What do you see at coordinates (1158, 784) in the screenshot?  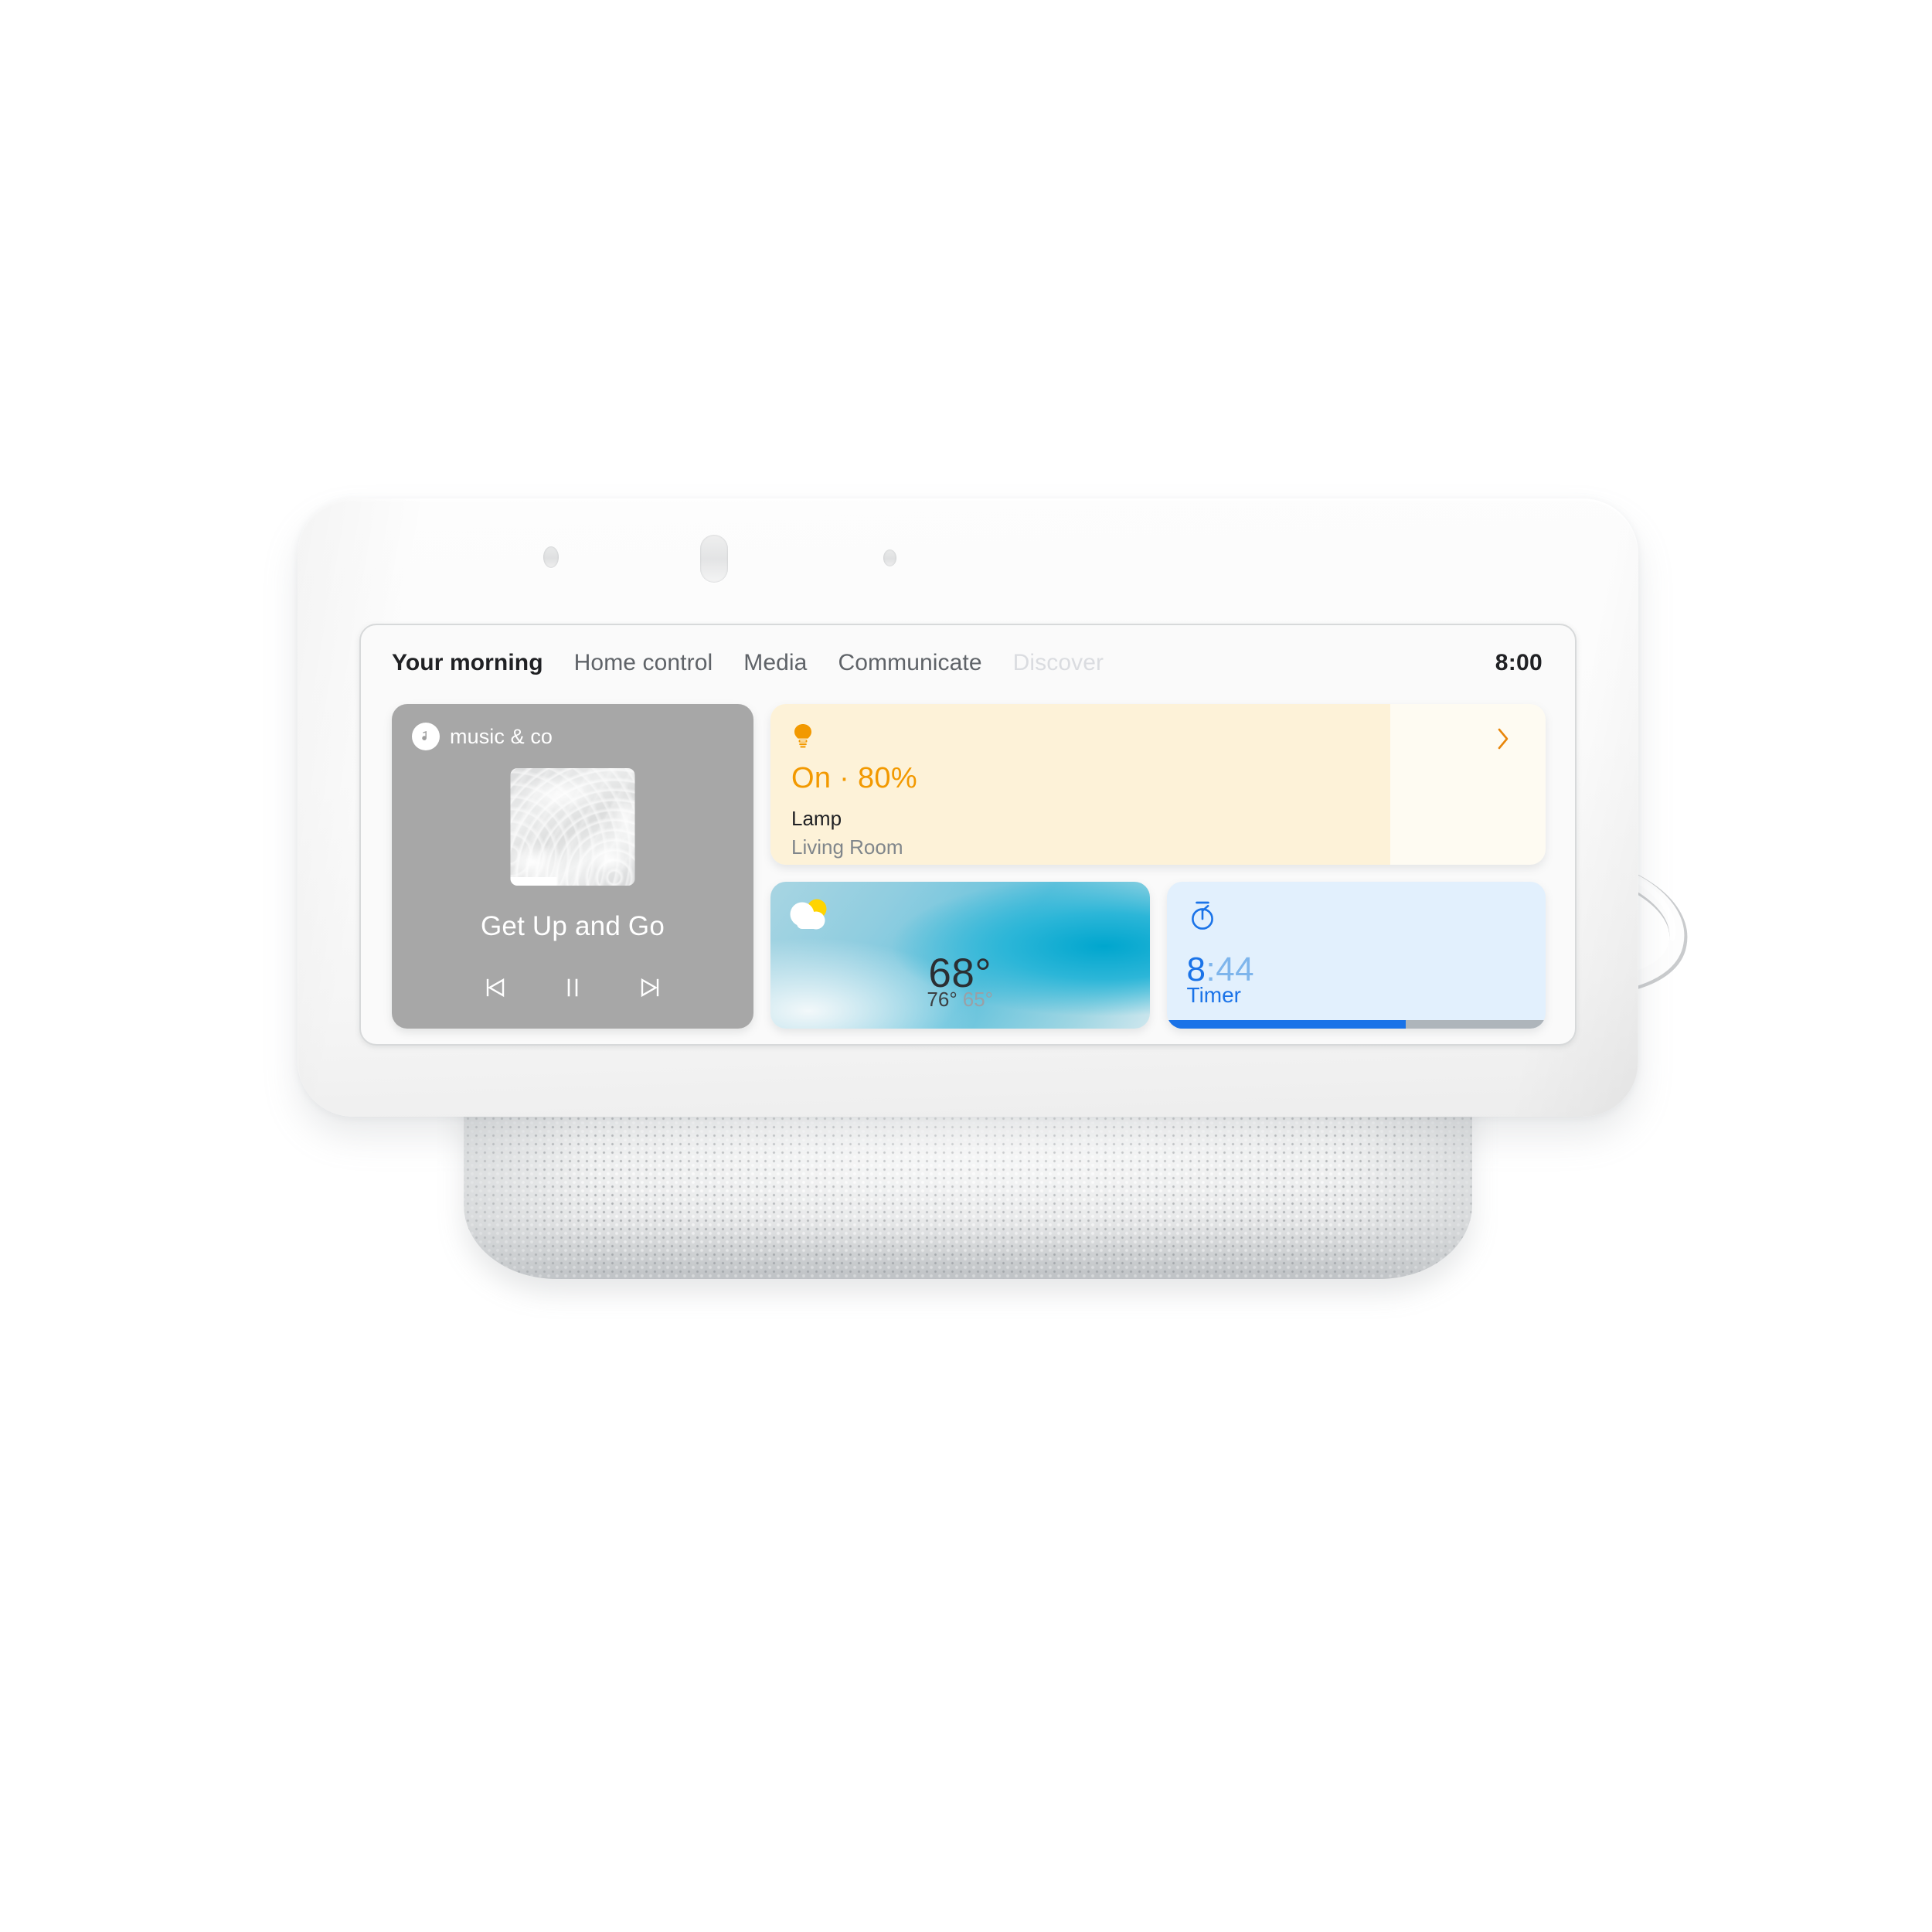 I see `lamp-control-card: On · 80% Lamp Living Room` at bounding box center [1158, 784].